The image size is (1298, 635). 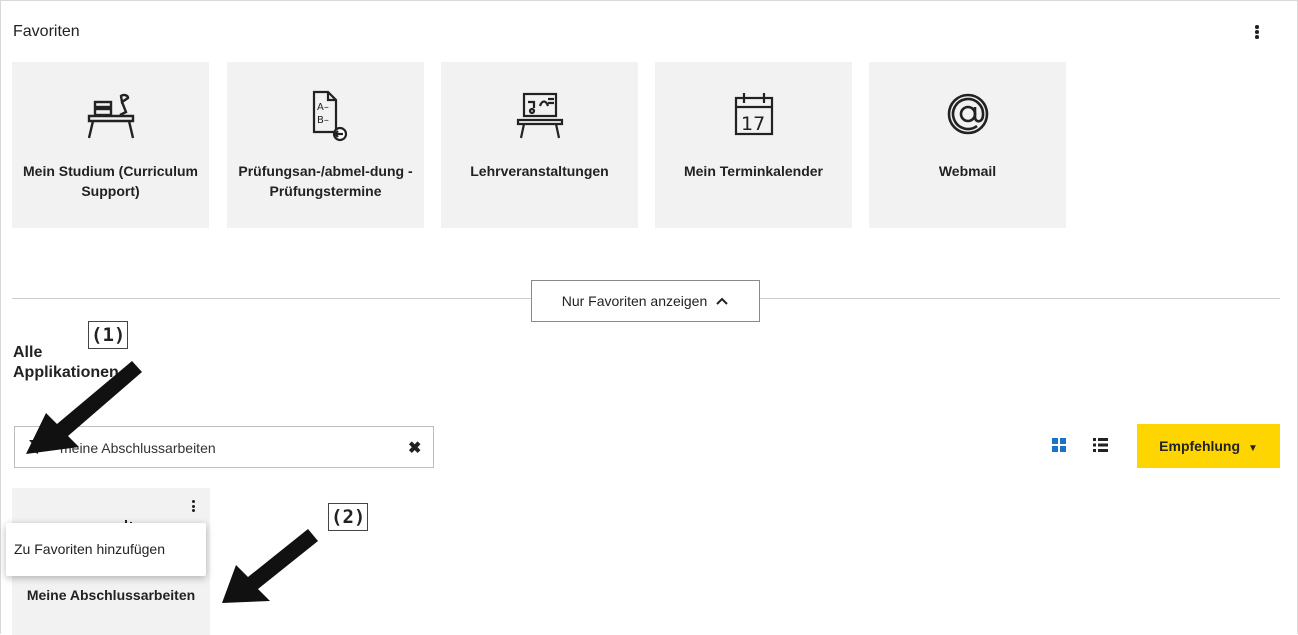 I want to click on favorite-tile-webmail: Webmail, so click(x=967, y=145).